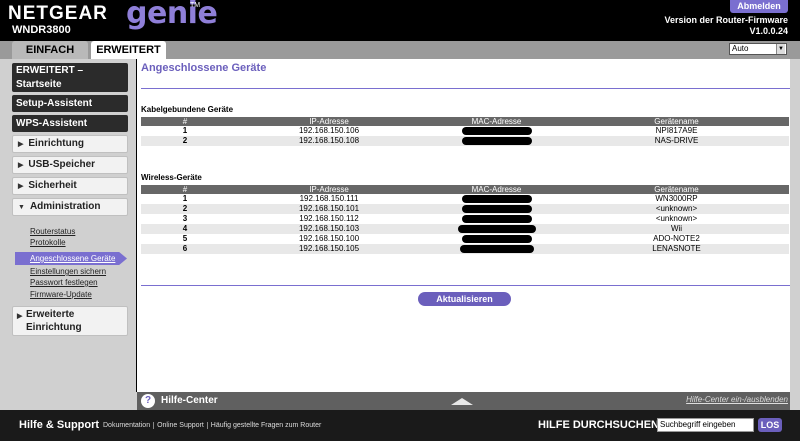 This screenshot has height=441, width=800. Describe the element at coordinates (127, 425) in the screenshot. I see `footer-link-documentation: Dokumentation` at that location.